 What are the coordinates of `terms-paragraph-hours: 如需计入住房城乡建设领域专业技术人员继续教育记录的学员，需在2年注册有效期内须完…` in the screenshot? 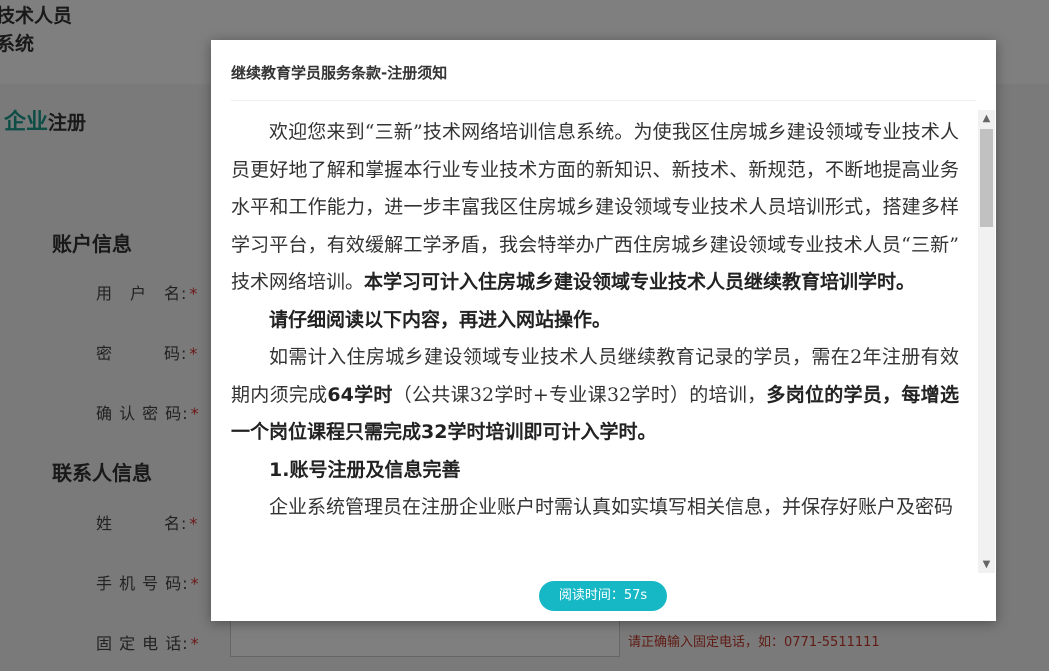 It's located at (595, 394).